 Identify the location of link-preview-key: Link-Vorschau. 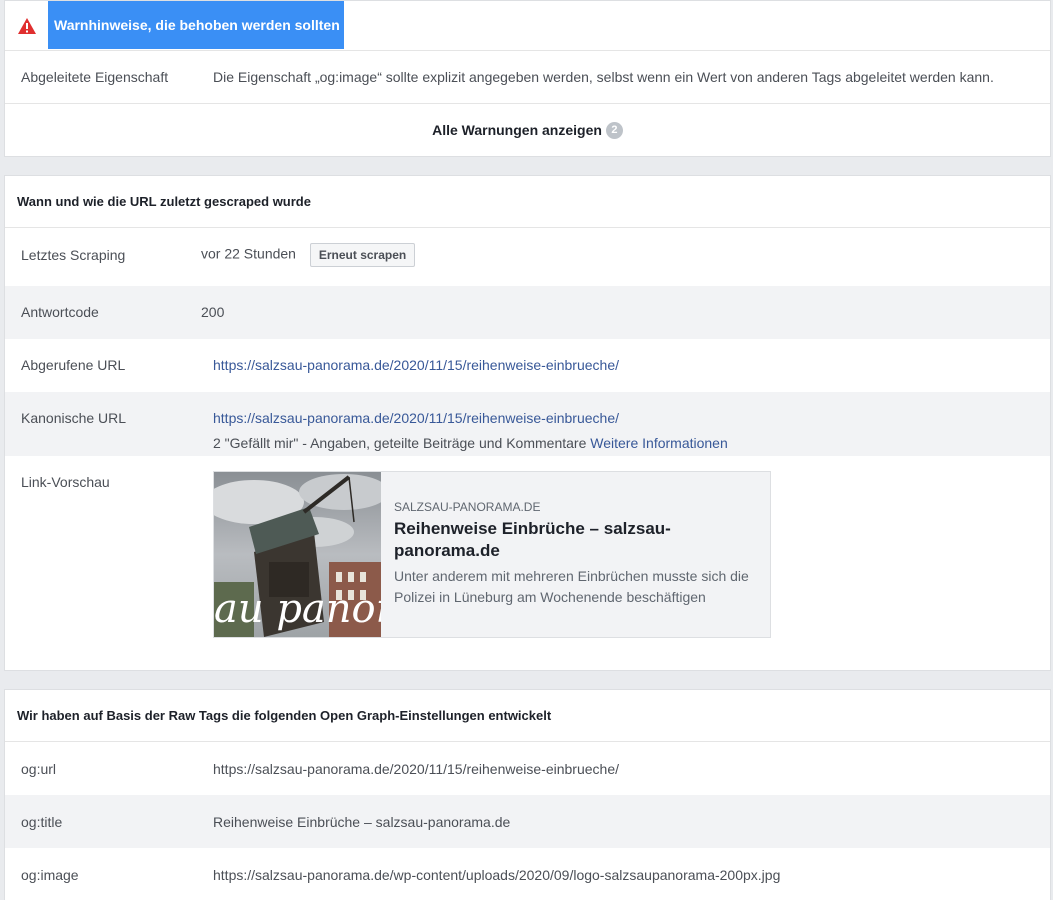
(65, 482).